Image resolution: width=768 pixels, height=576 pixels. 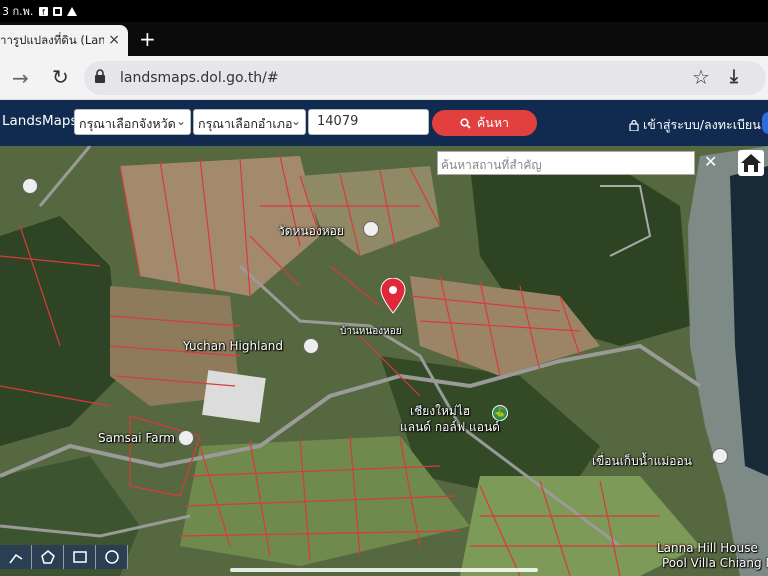 What do you see at coordinates (72, 11) in the screenshot?
I see `warning-icon` at bounding box center [72, 11].